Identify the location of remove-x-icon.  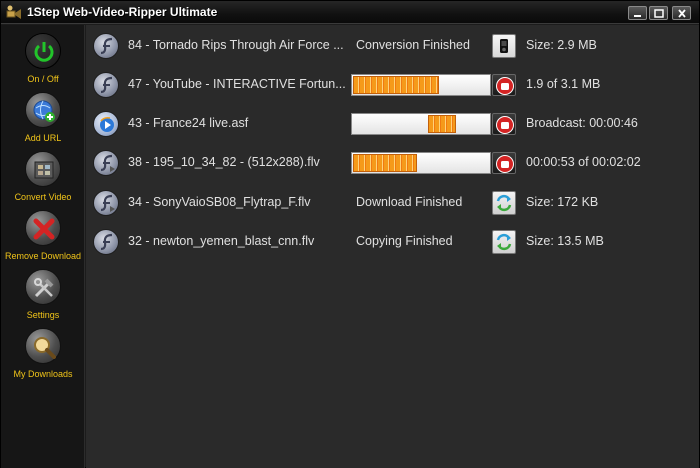
(43, 228).